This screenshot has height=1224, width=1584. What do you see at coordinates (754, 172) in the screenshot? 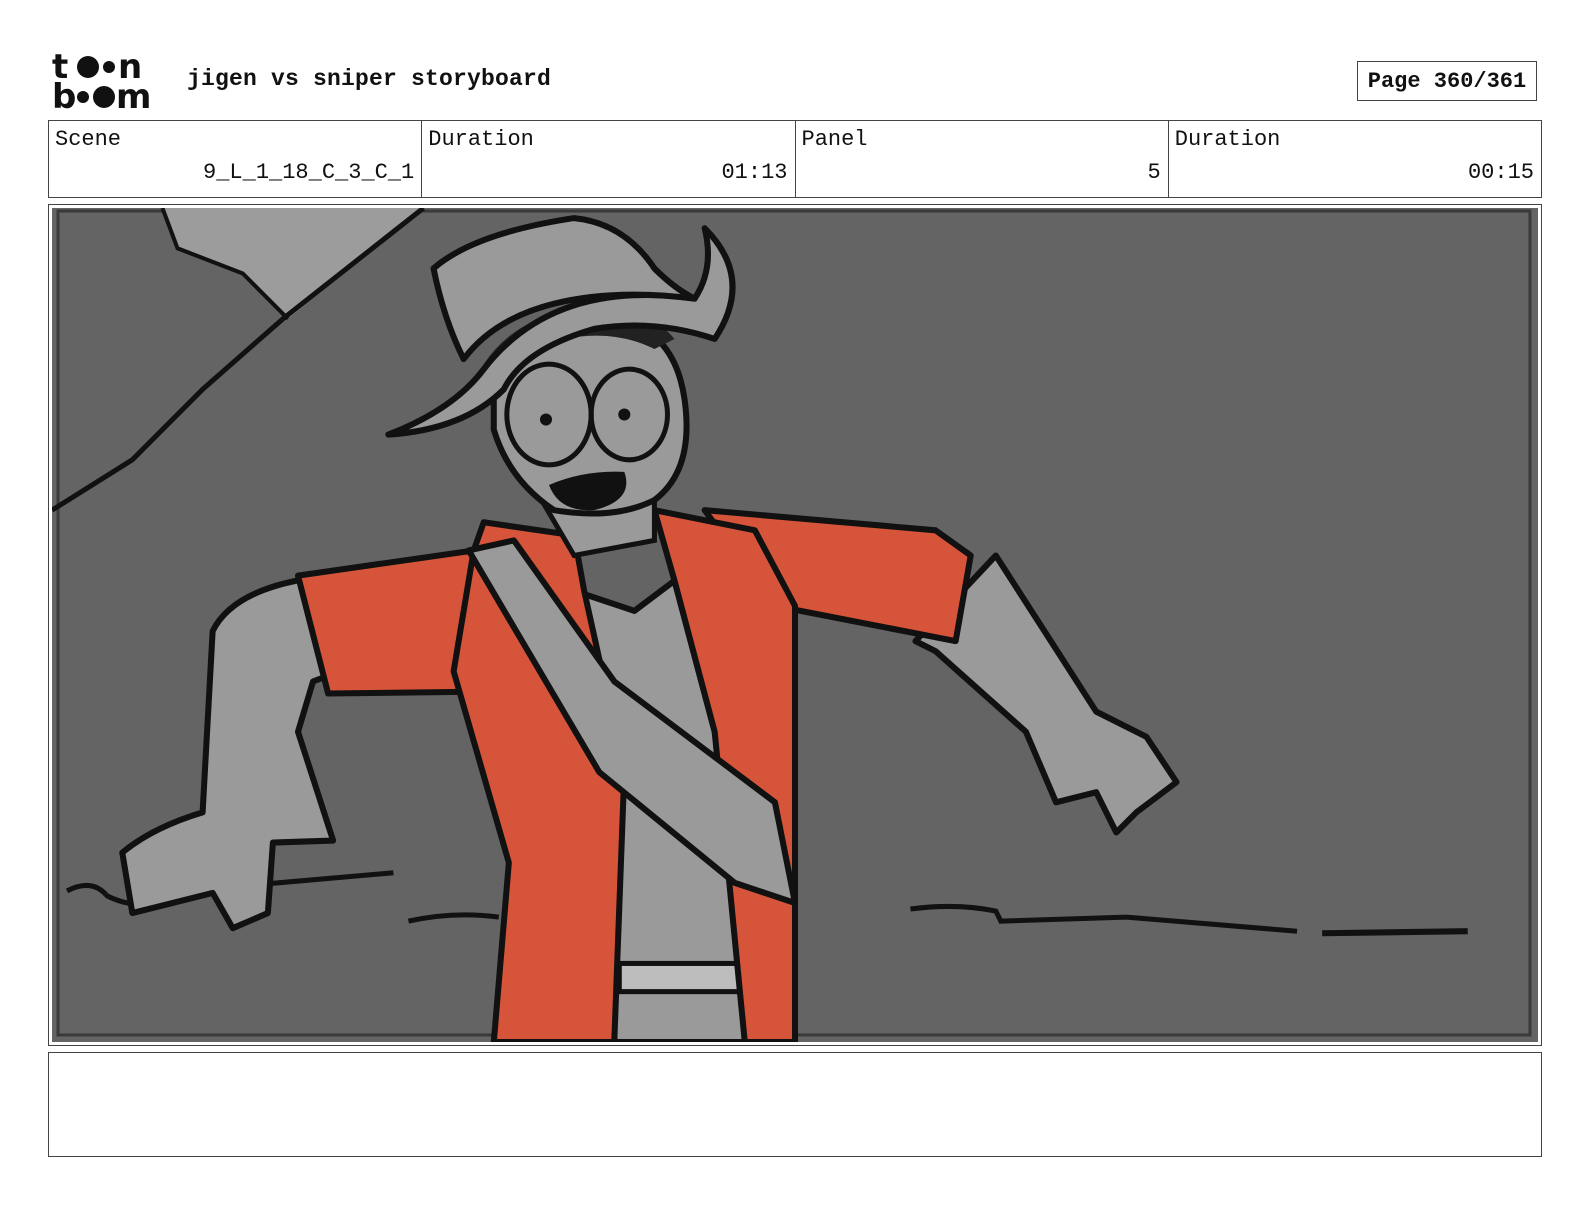
I see `scene-duration-value: 01:13` at bounding box center [754, 172].